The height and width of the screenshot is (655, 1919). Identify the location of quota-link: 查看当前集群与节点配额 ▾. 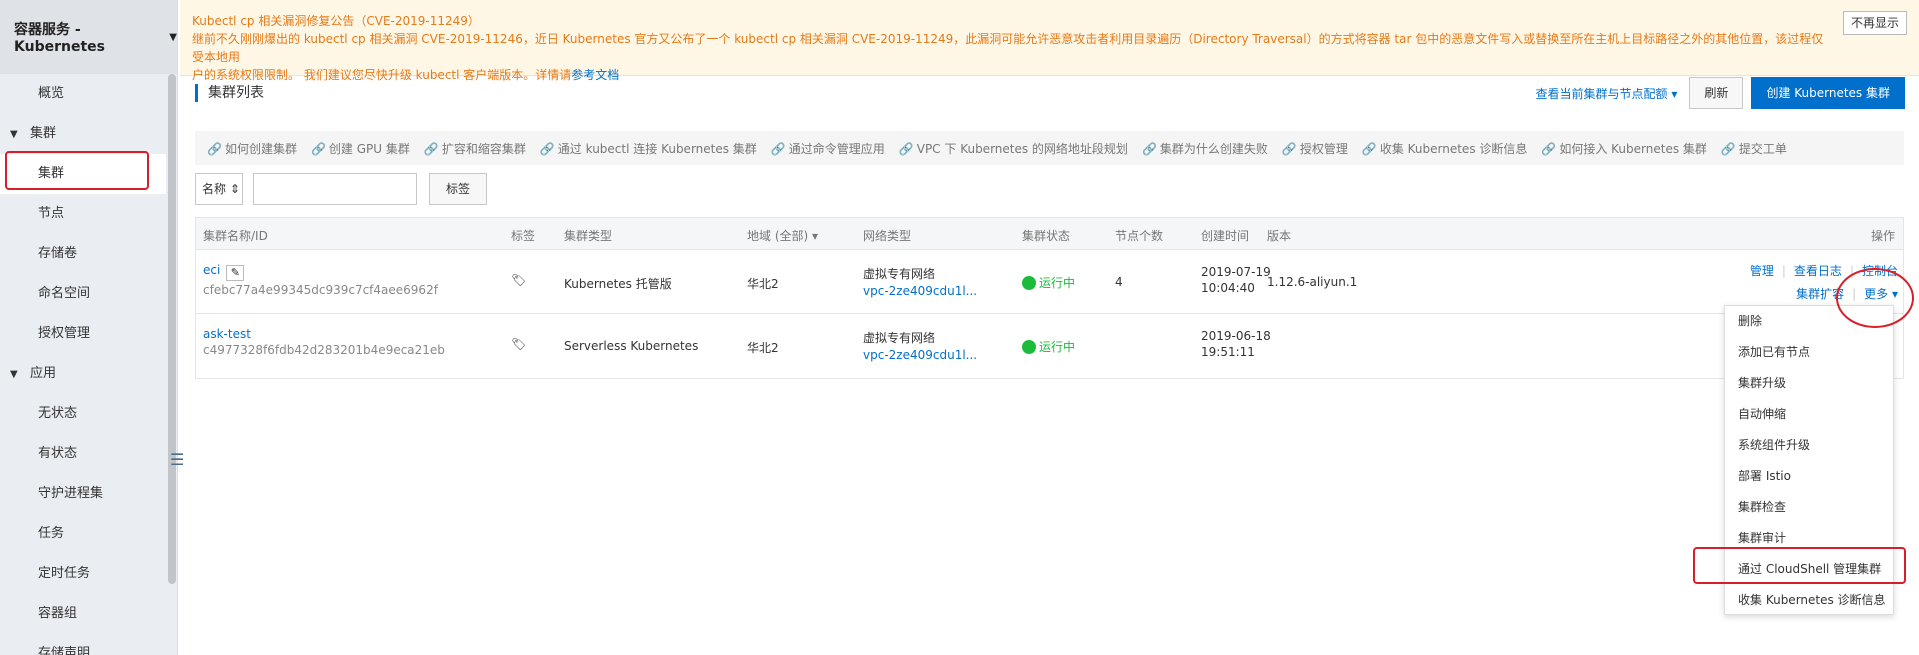
(1607, 93).